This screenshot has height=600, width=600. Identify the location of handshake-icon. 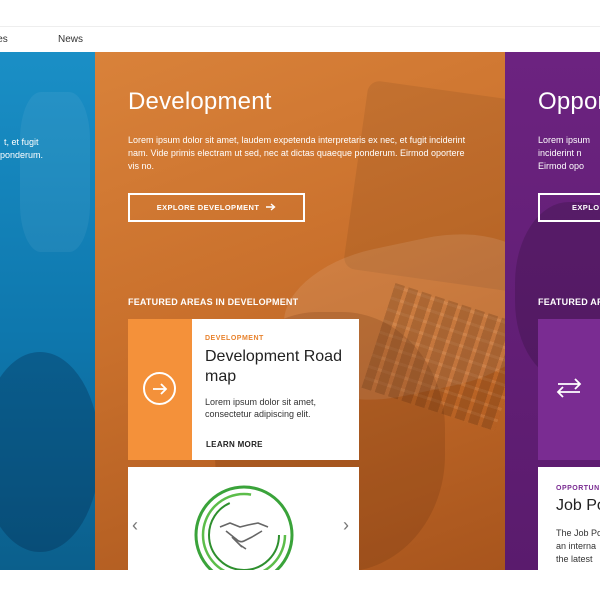
(244, 526).